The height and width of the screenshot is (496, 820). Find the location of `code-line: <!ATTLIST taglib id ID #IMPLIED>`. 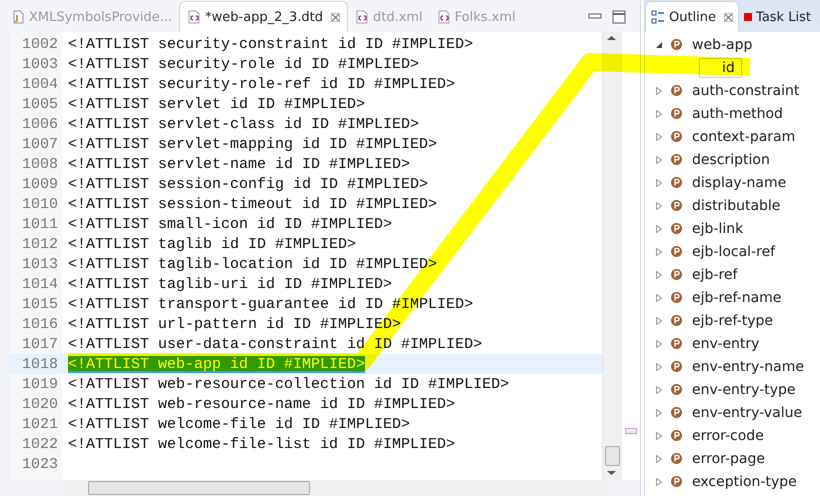

code-line: <!ATTLIST taglib id ID #IMPLIED> is located at coordinates (212, 244).